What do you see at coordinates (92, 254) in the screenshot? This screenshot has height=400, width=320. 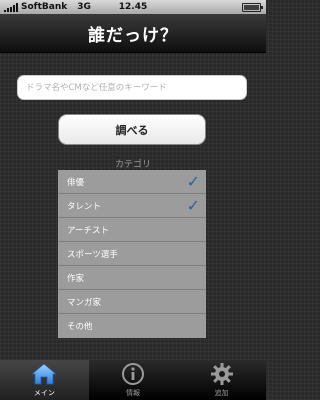 I see `category-item-label: スポーツ選手` at bounding box center [92, 254].